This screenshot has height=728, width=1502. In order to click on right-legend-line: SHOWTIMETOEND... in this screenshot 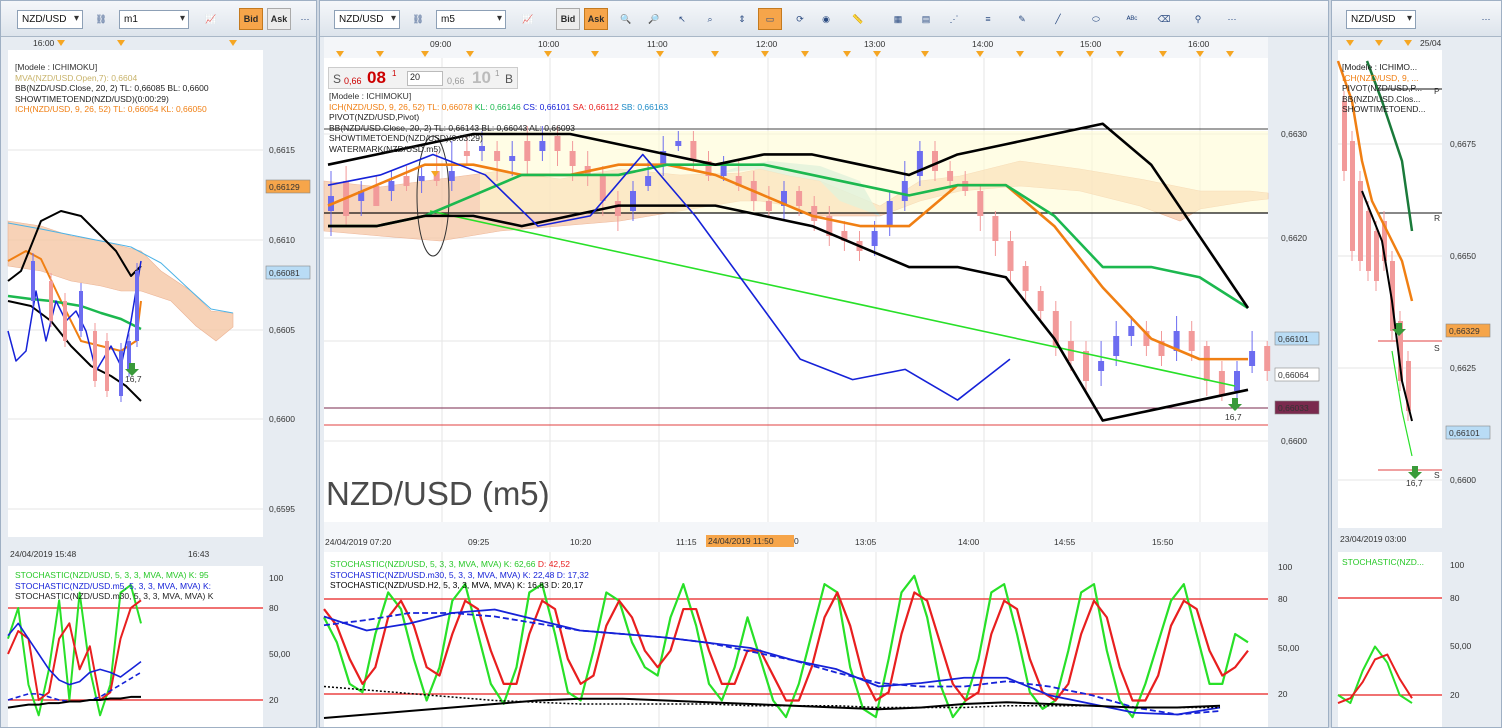, I will do `click(1384, 109)`.